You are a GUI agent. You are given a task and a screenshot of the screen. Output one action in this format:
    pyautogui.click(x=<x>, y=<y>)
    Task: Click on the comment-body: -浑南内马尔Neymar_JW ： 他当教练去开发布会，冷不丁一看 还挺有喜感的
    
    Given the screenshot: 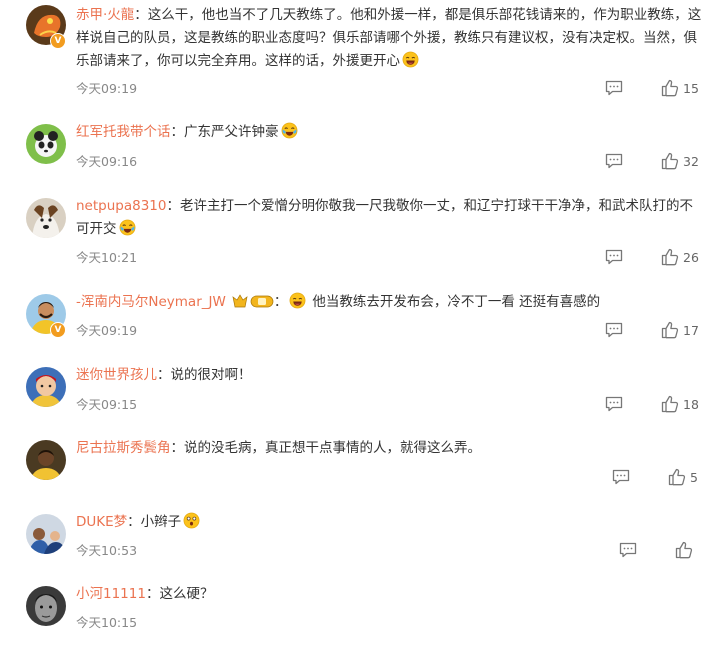 What is the action you would take?
    pyautogui.click(x=391, y=302)
    